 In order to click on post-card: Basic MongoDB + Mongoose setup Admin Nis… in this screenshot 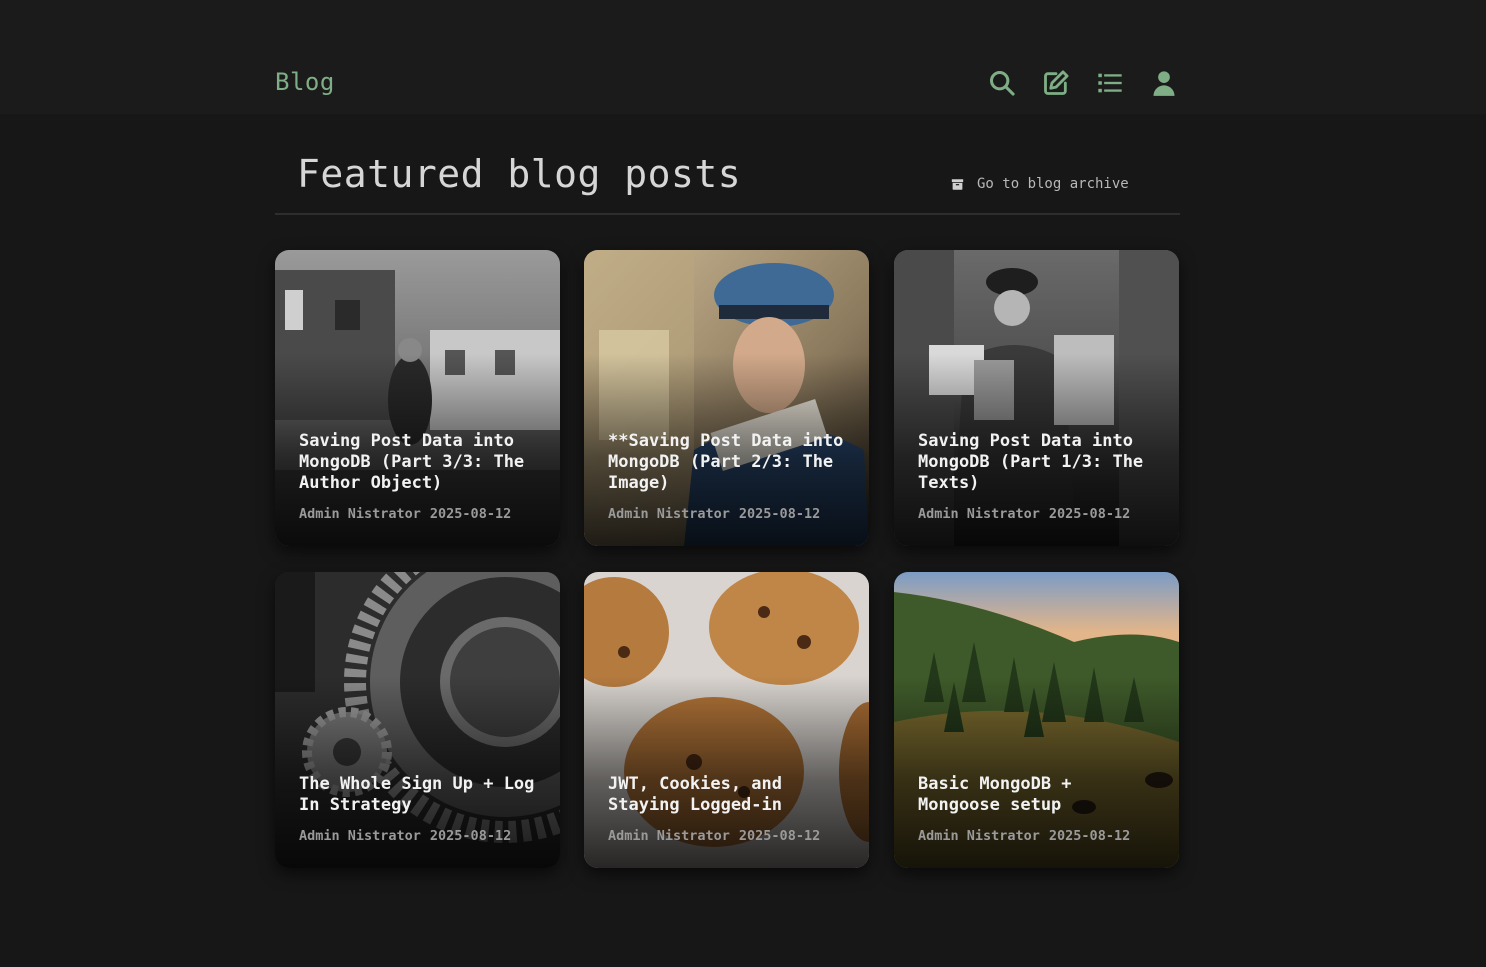, I will do `click(1036, 720)`.